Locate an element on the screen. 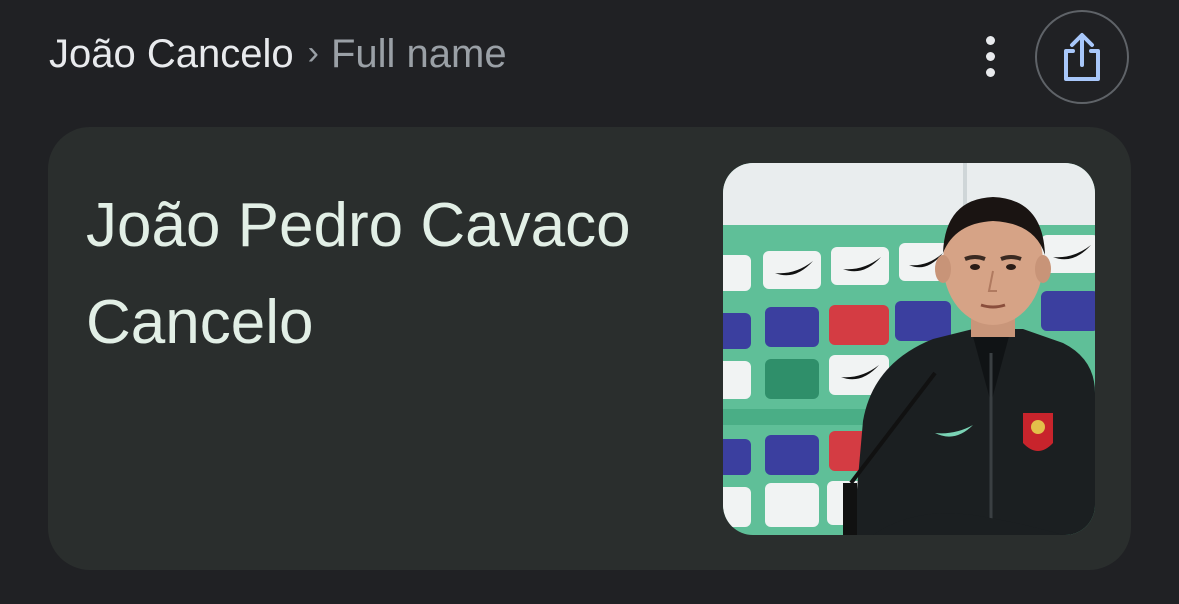 The height and width of the screenshot is (604, 1179). more-options-button is located at coordinates (990, 56).